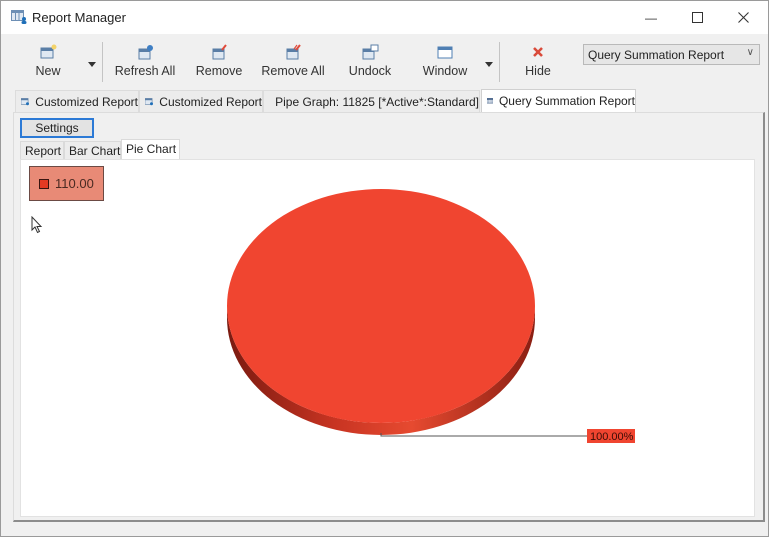  What do you see at coordinates (538, 71) in the screenshot?
I see `hide-label: Hide` at bounding box center [538, 71].